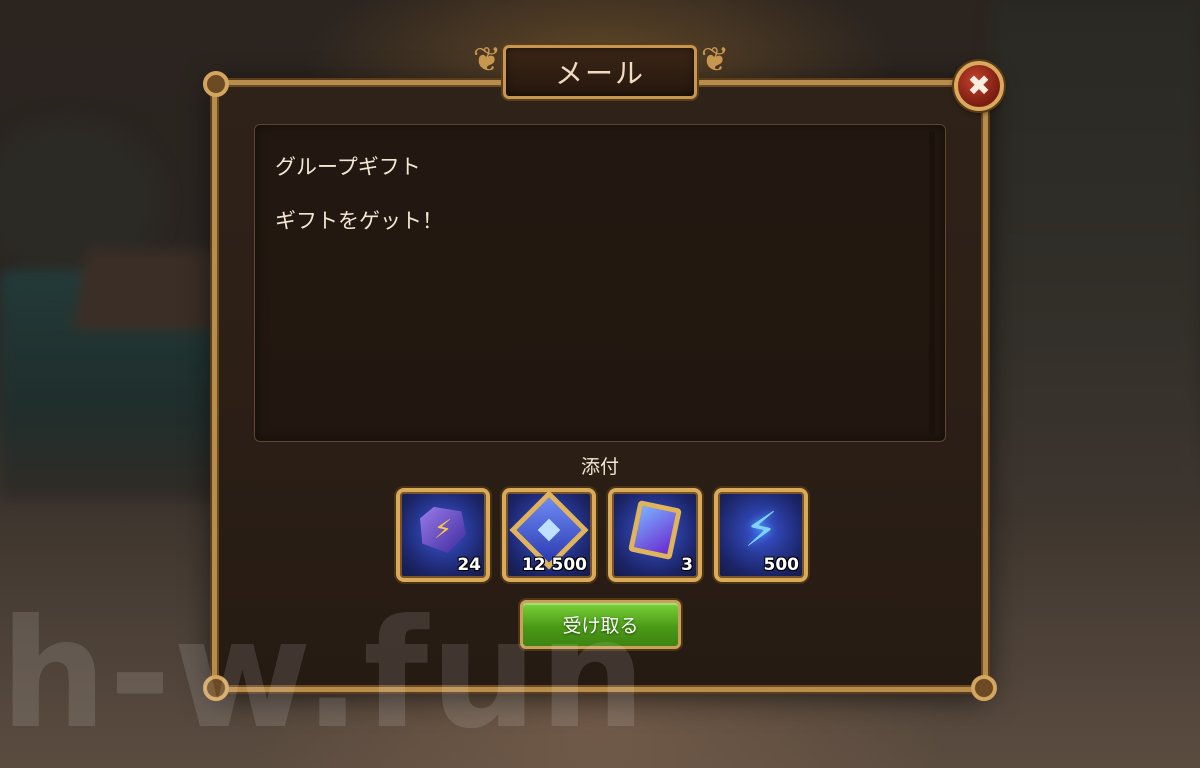 Image resolution: width=1200 pixels, height=768 pixels. I want to click on attachment-item-arena-emblem: 12 500, so click(549, 535).